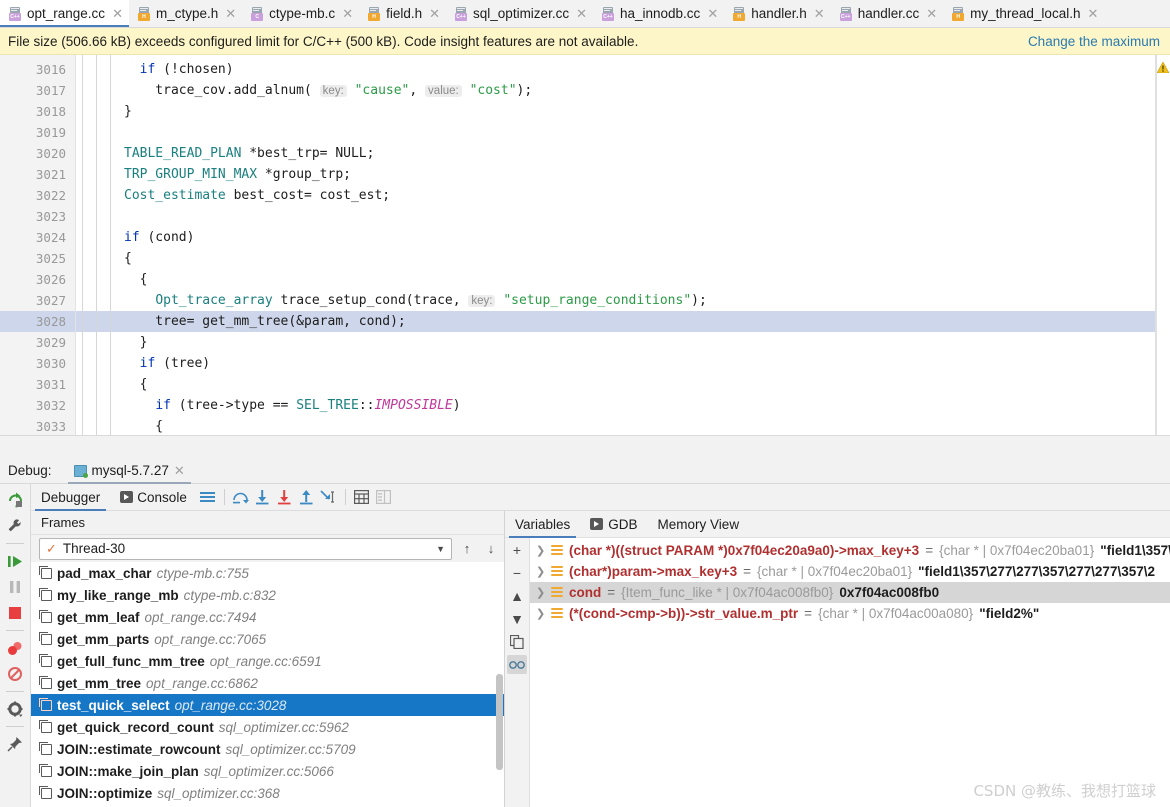  Describe the element at coordinates (37, 153) in the screenshot. I see `line-number: 3020` at that location.